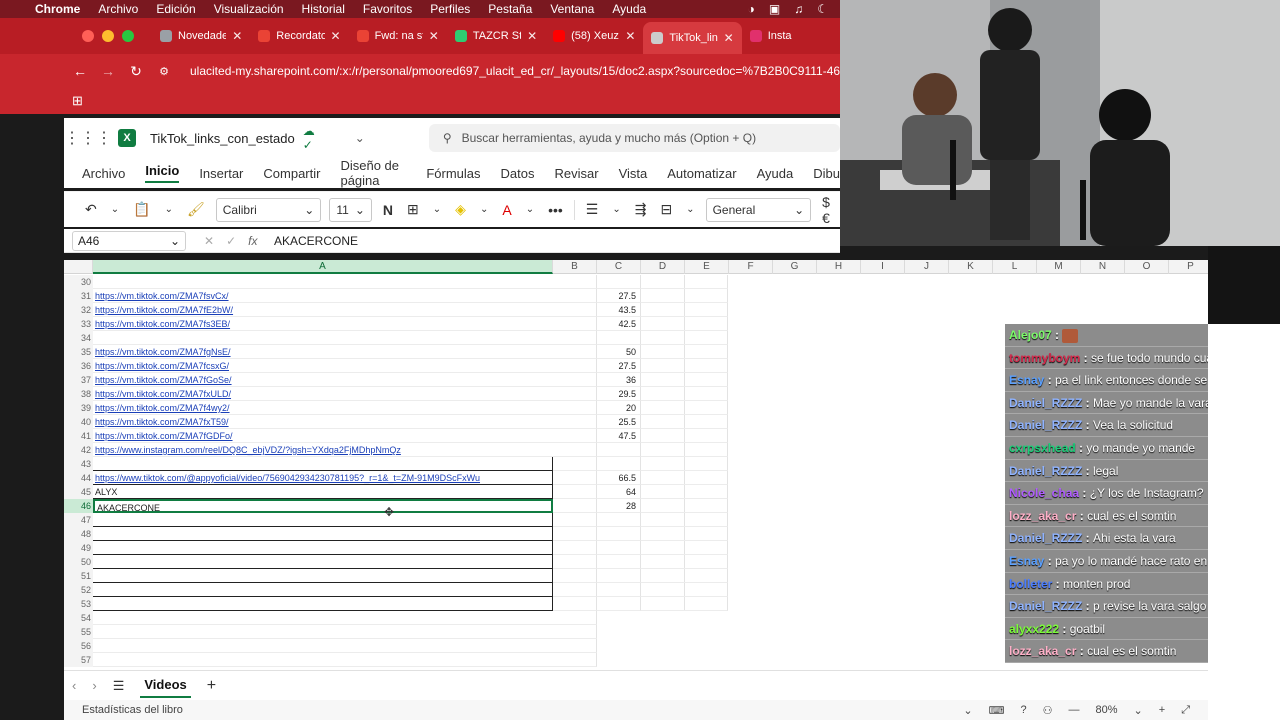 The image size is (1280, 720). Describe the element at coordinates (575, 267) in the screenshot. I see `column-header: B` at that location.